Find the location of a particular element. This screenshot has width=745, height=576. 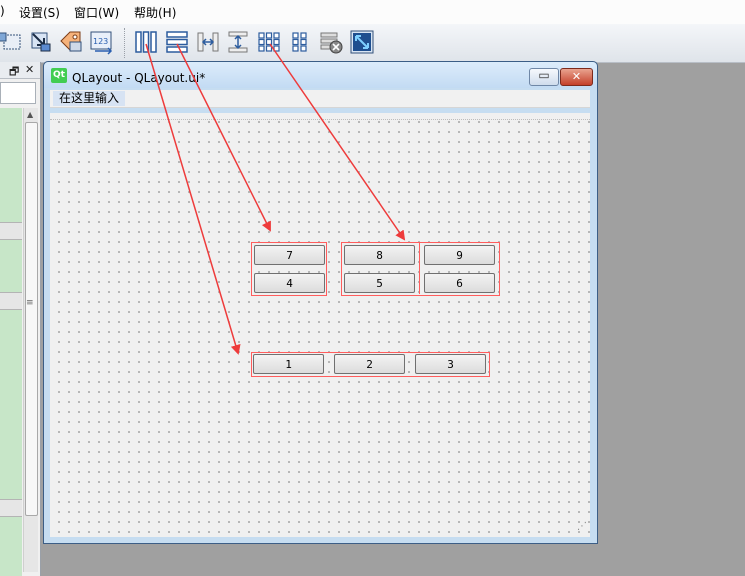

scroll-up-icon: ▲ is located at coordinates (30, 114).